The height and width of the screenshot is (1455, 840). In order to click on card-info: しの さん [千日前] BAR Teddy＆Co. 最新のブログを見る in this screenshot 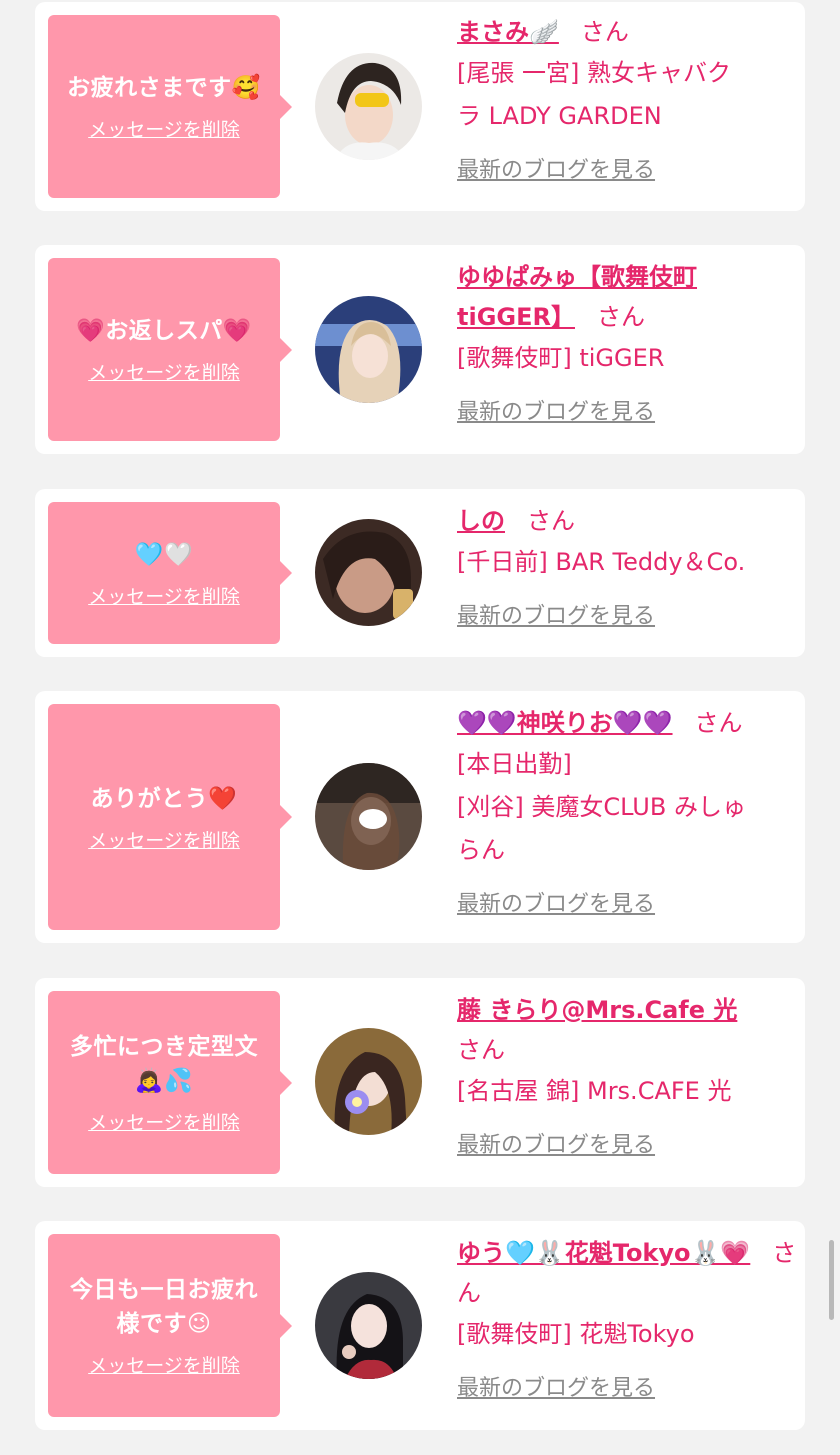, I will do `click(627, 565)`.